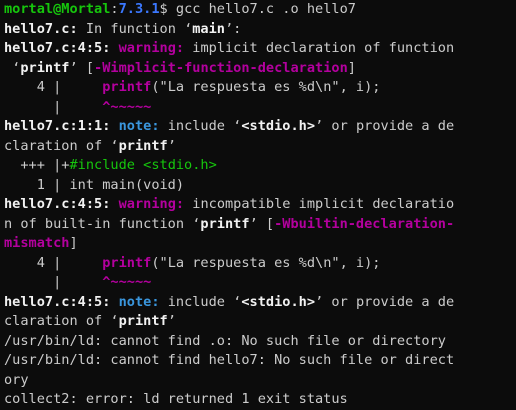 The height and width of the screenshot is (410, 516). Describe the element at coordinates (319, 48) in the screenshot. I see `line-text: implicit declaration of function` at that location.